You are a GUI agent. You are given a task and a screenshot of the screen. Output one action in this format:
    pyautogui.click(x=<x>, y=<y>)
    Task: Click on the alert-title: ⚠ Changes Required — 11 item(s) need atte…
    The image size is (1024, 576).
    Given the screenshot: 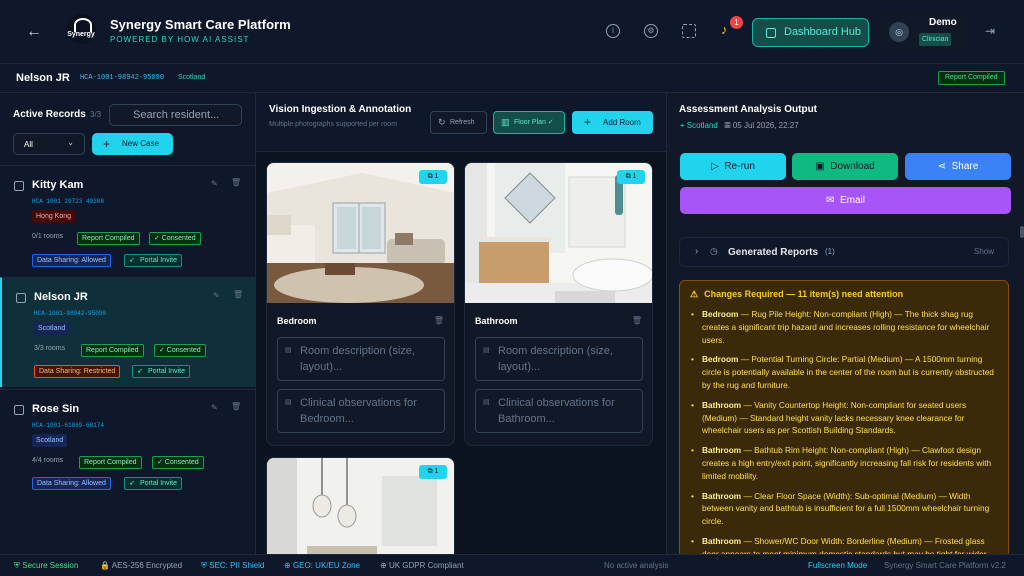 What is the action you would take?
    pyautogui.click(x=797, y=294)
    